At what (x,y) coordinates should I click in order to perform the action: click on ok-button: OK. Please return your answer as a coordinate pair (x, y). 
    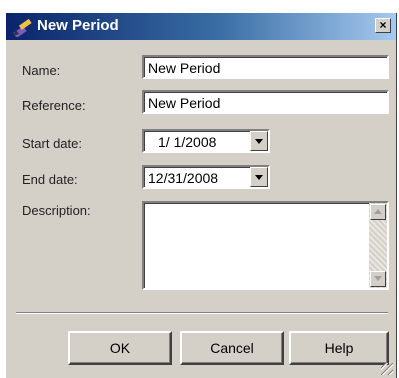
    Looking at the image, I should click on (120, 348).